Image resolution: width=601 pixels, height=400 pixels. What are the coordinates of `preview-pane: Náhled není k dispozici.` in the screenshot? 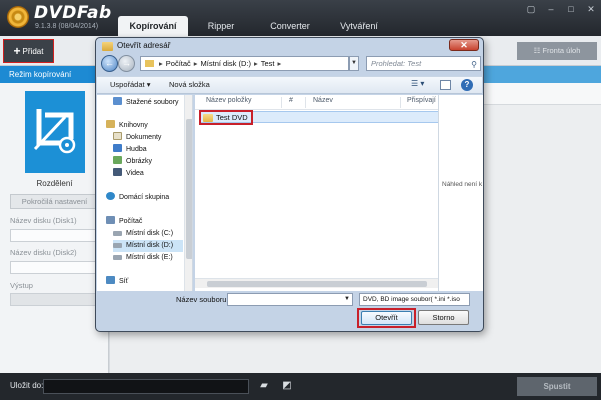 It's located at (460, 193).